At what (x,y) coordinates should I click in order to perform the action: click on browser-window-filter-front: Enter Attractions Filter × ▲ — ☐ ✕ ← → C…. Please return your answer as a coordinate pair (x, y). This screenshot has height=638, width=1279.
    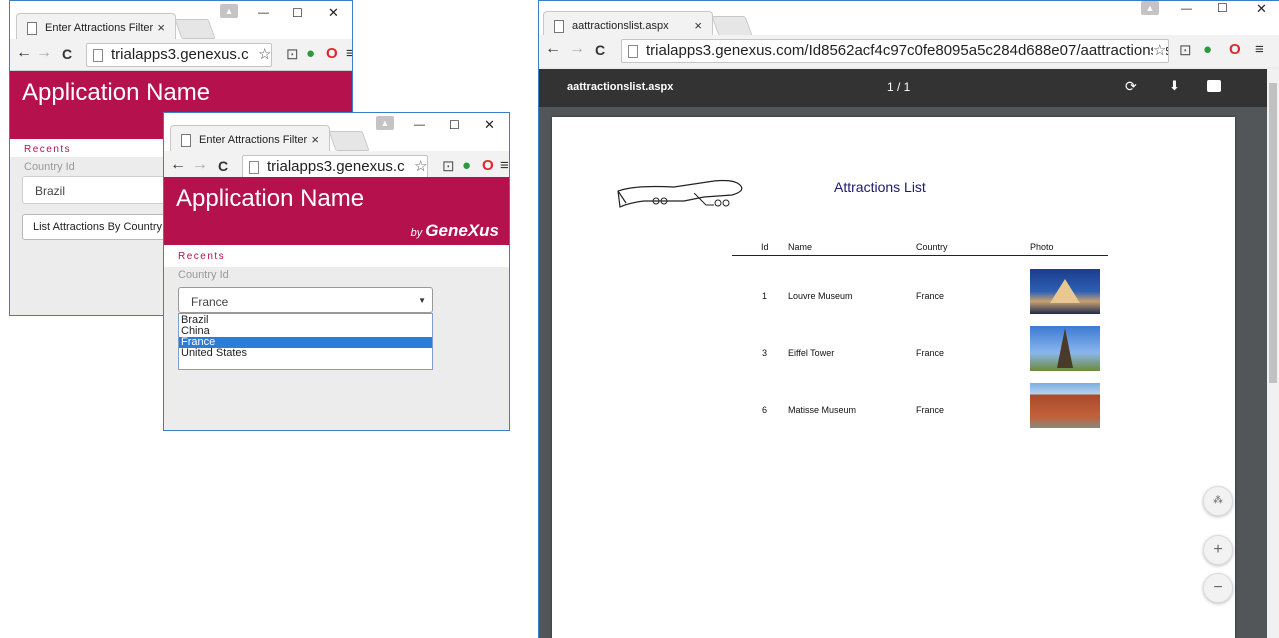
    Looking at the image, I should click on (336, 271).